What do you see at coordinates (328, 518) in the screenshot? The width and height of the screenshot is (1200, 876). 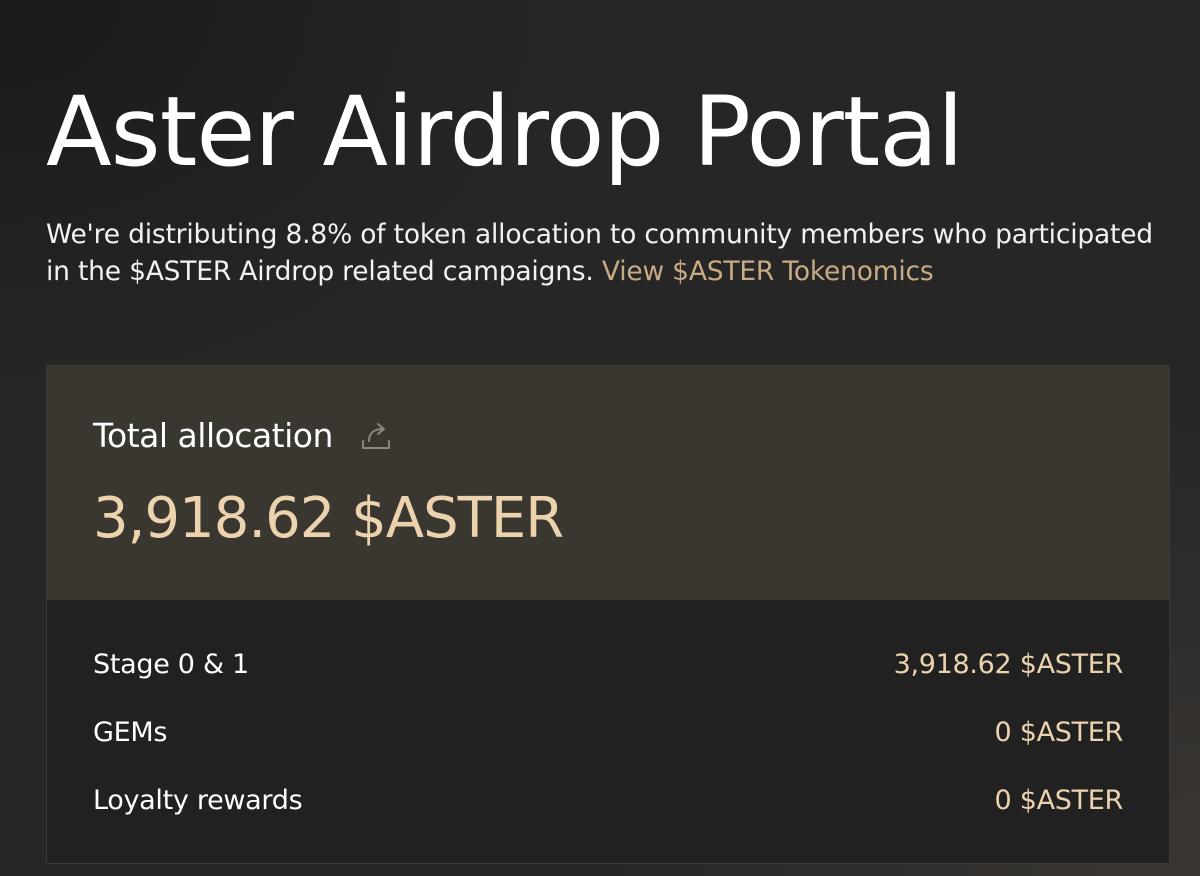 I see `total-allocation-value: 3,918.62 $ASTER` at bounding box center [328, 518].